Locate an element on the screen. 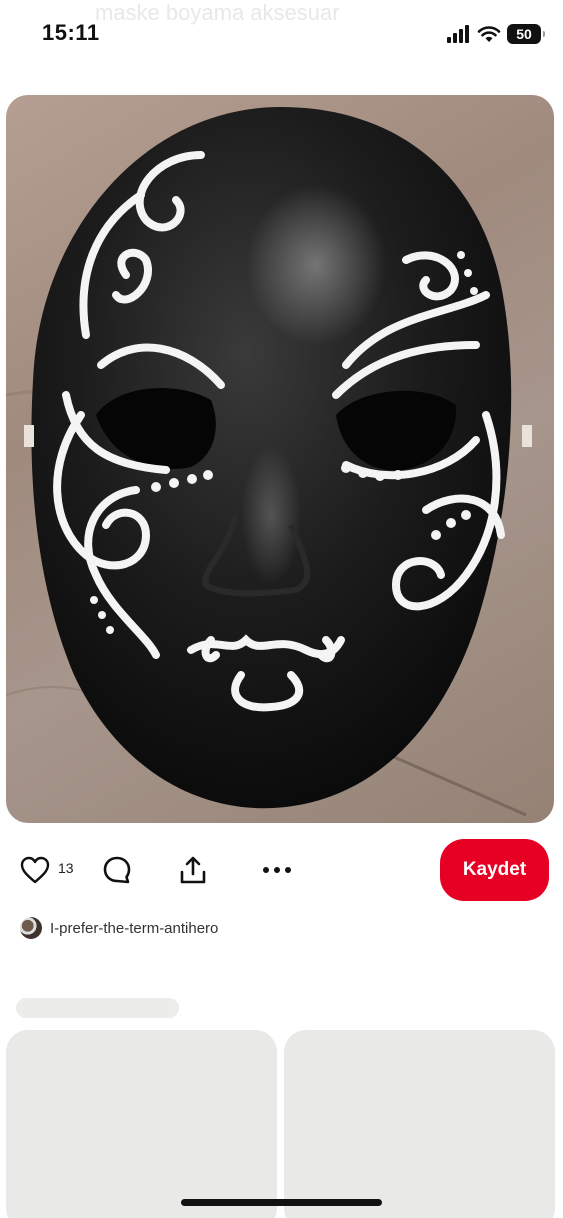 The height and width of the screenshot is (1218, 563). battery-icon: 50 is located at coordinates (526, 34).